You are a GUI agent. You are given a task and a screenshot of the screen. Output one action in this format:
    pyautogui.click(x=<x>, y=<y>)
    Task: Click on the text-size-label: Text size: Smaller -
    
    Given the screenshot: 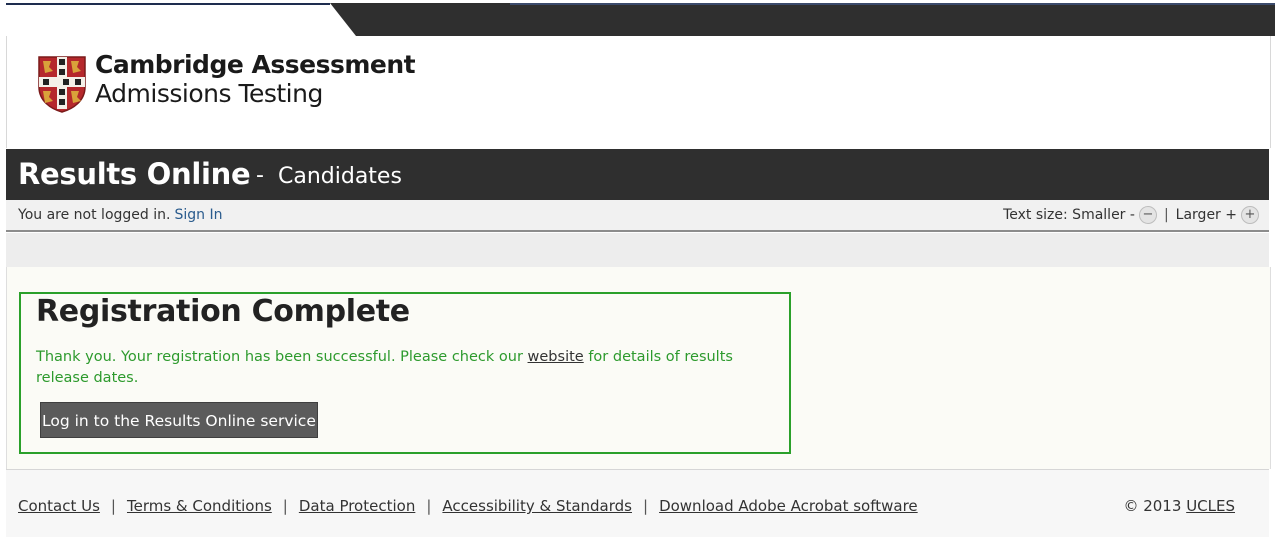 What is the action you would take?
    pyautogui.click(x=1069, y=215)
    